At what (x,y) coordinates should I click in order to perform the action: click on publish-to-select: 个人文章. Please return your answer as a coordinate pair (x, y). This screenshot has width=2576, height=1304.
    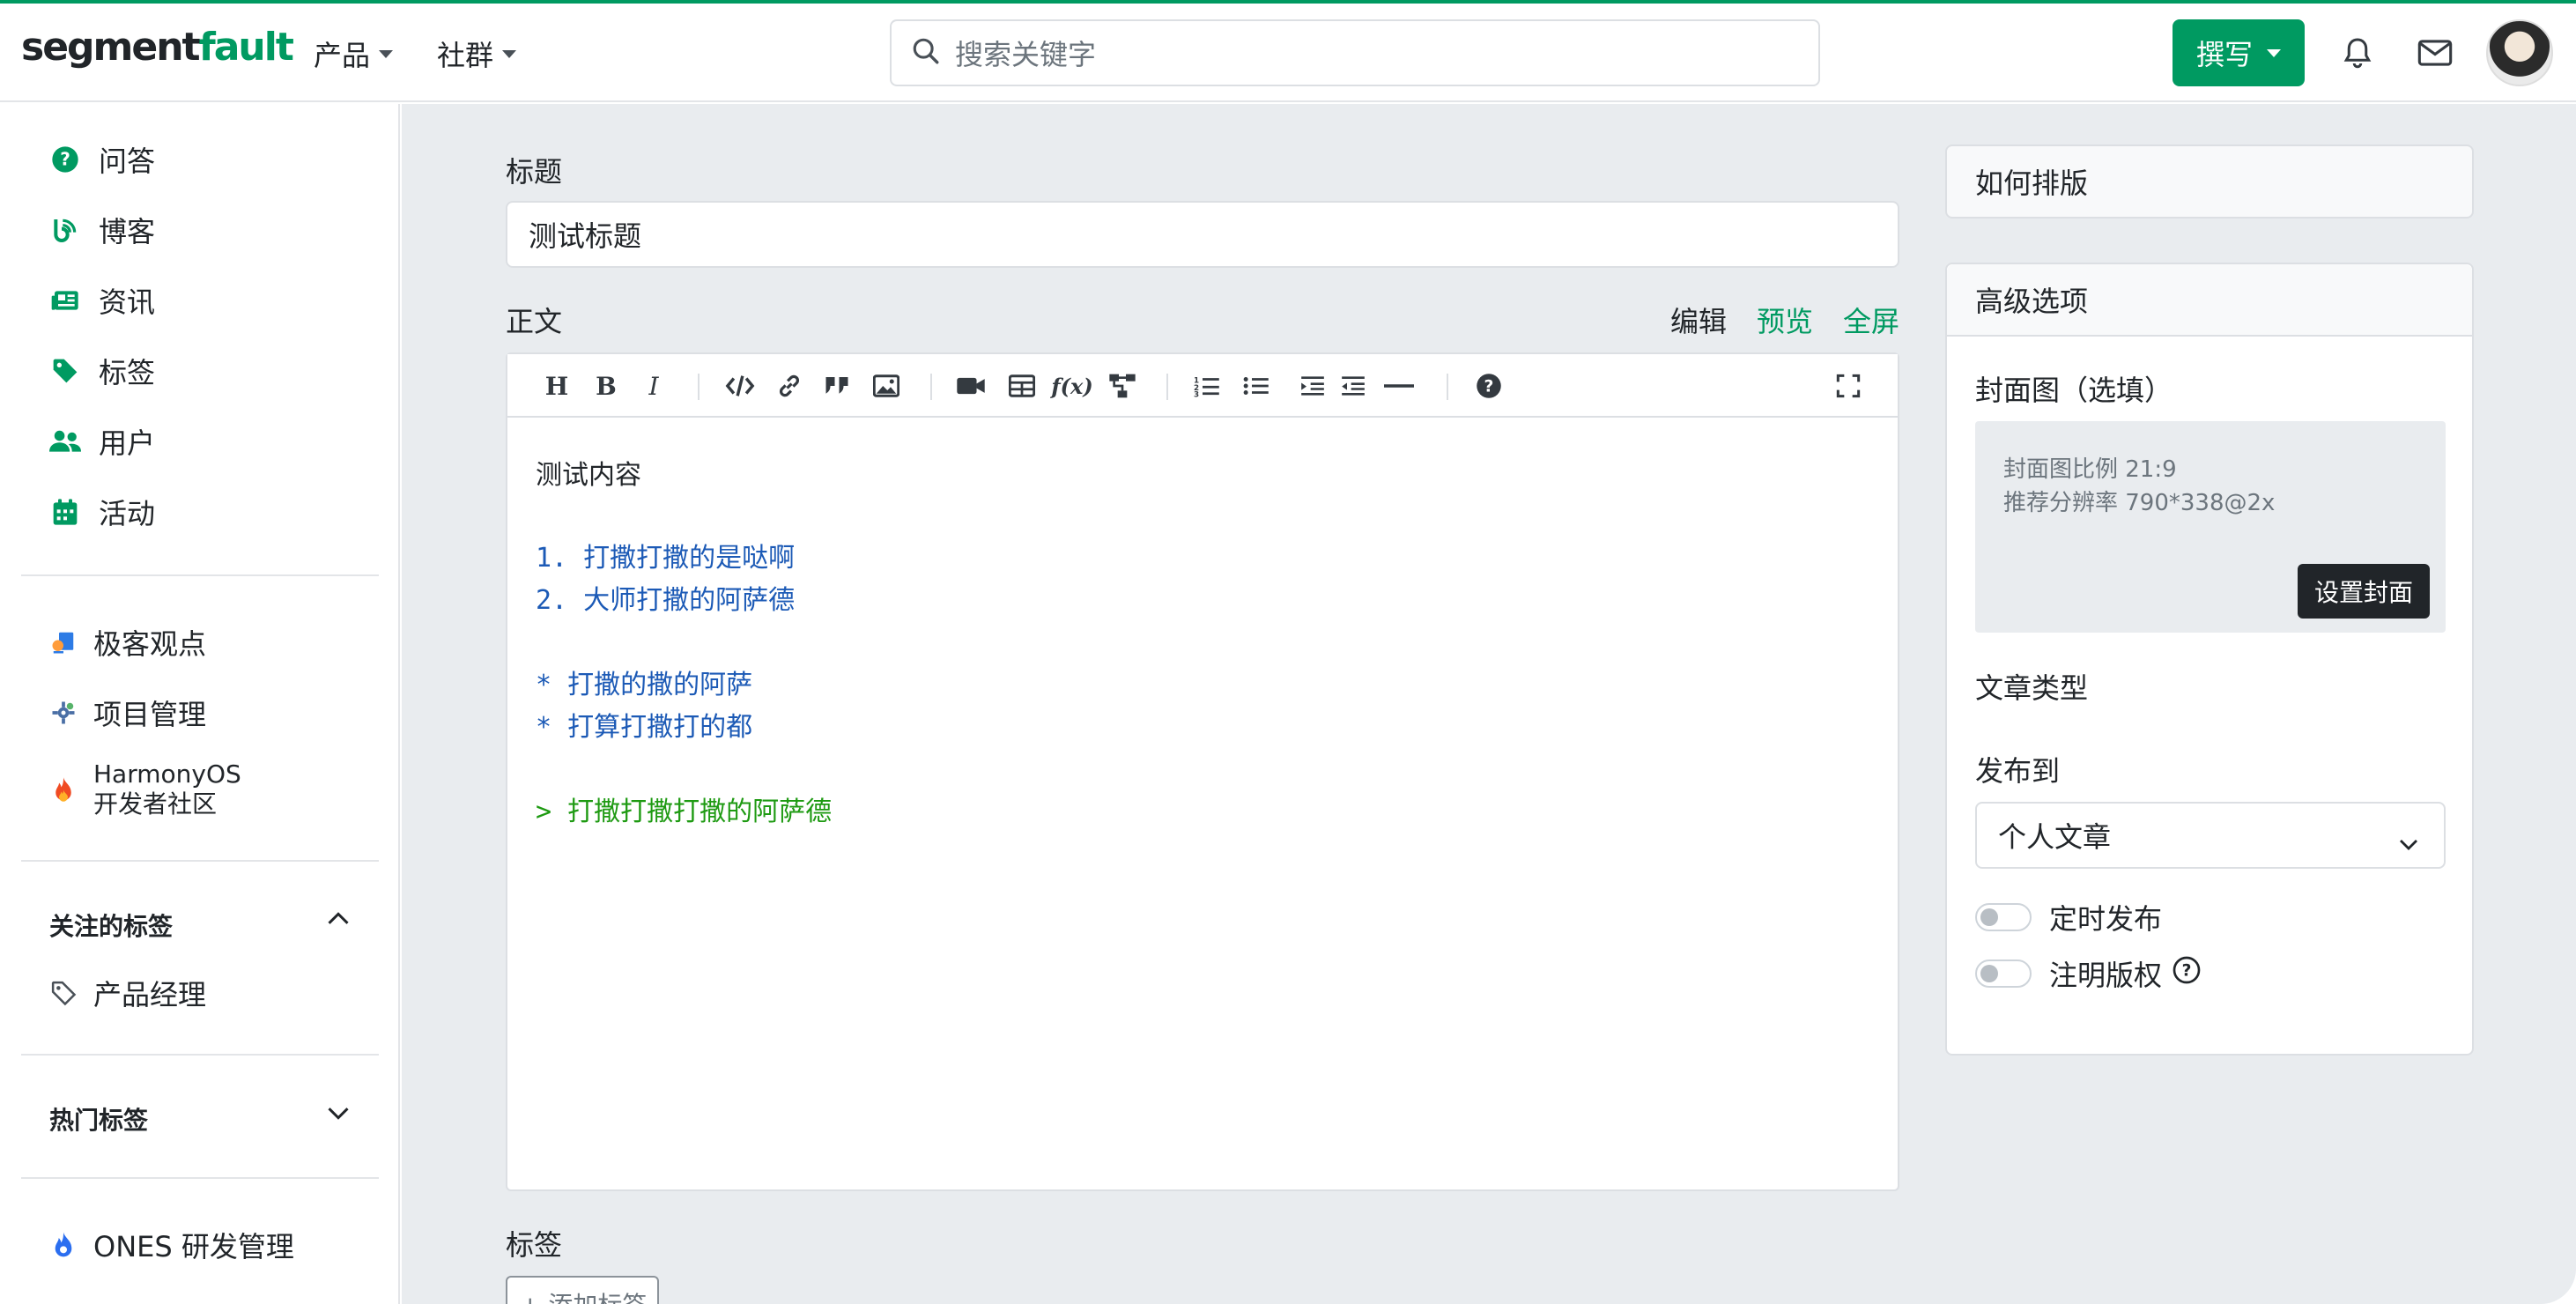
    Looking at the image, I should click on (2211, 836).